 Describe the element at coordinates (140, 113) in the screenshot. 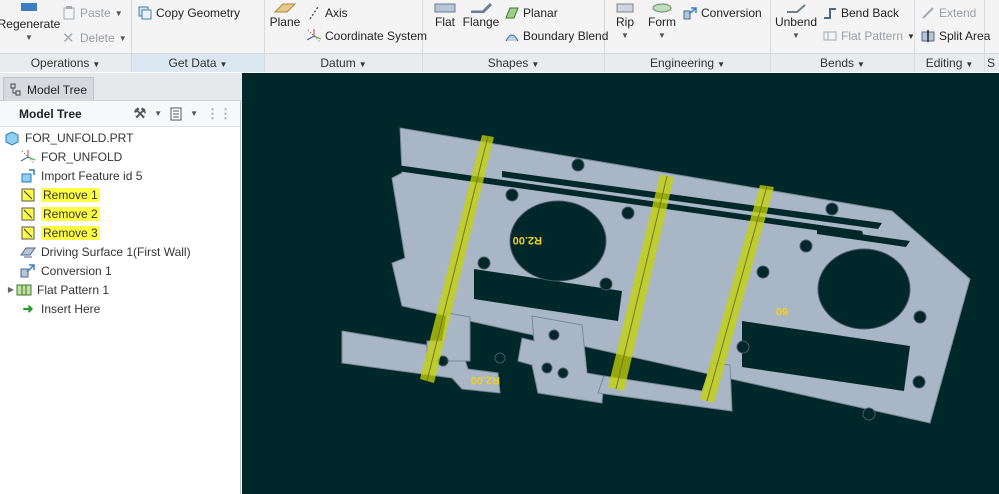

I see `settings-tool-icon: ⚒` at that location.